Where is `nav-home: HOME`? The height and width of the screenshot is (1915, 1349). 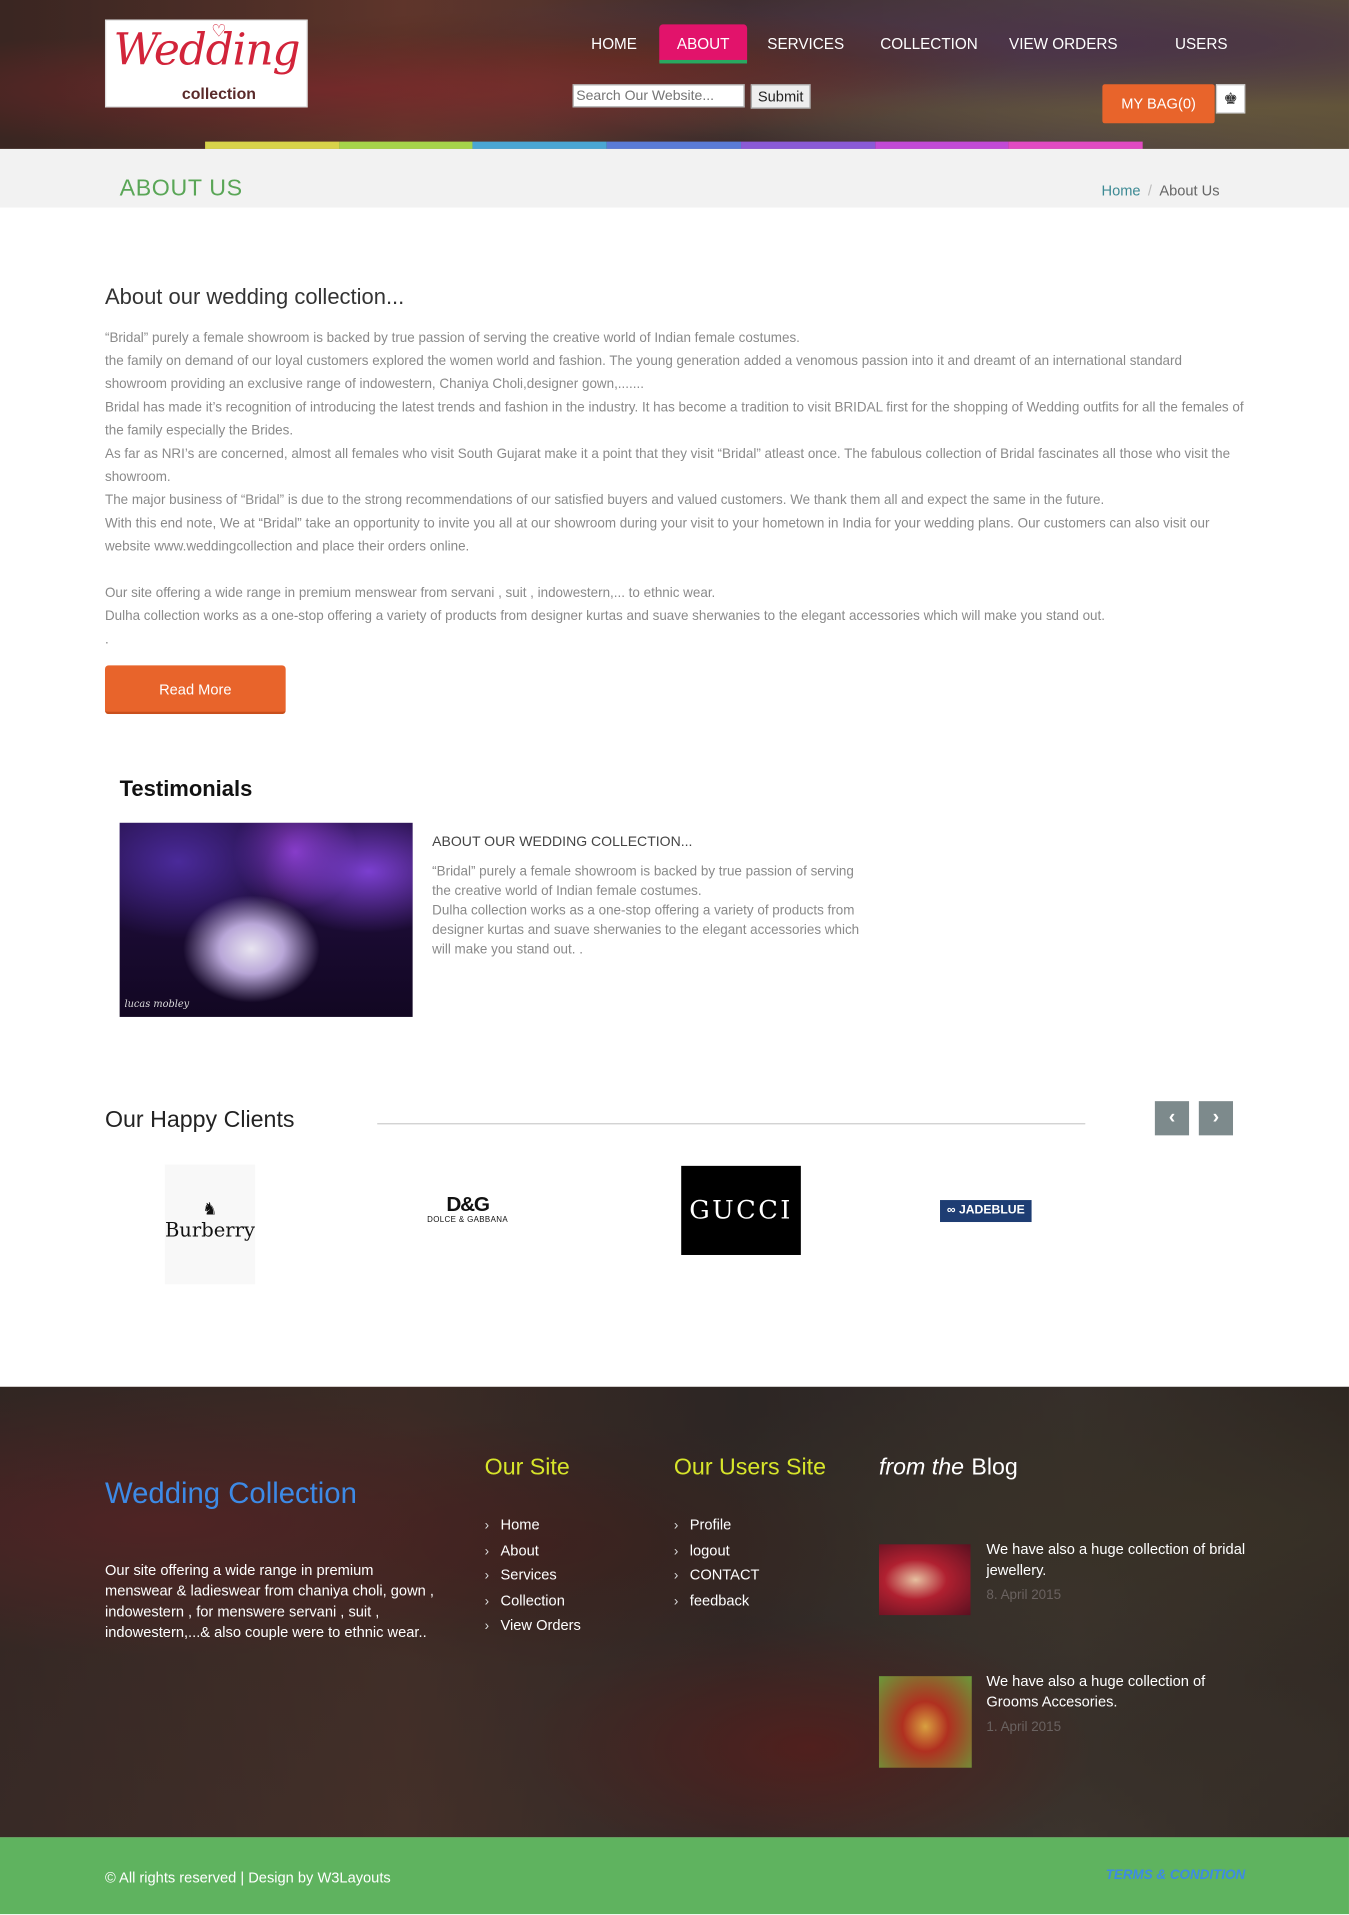 nav-home: HOME is located at coordinates (614, 43).